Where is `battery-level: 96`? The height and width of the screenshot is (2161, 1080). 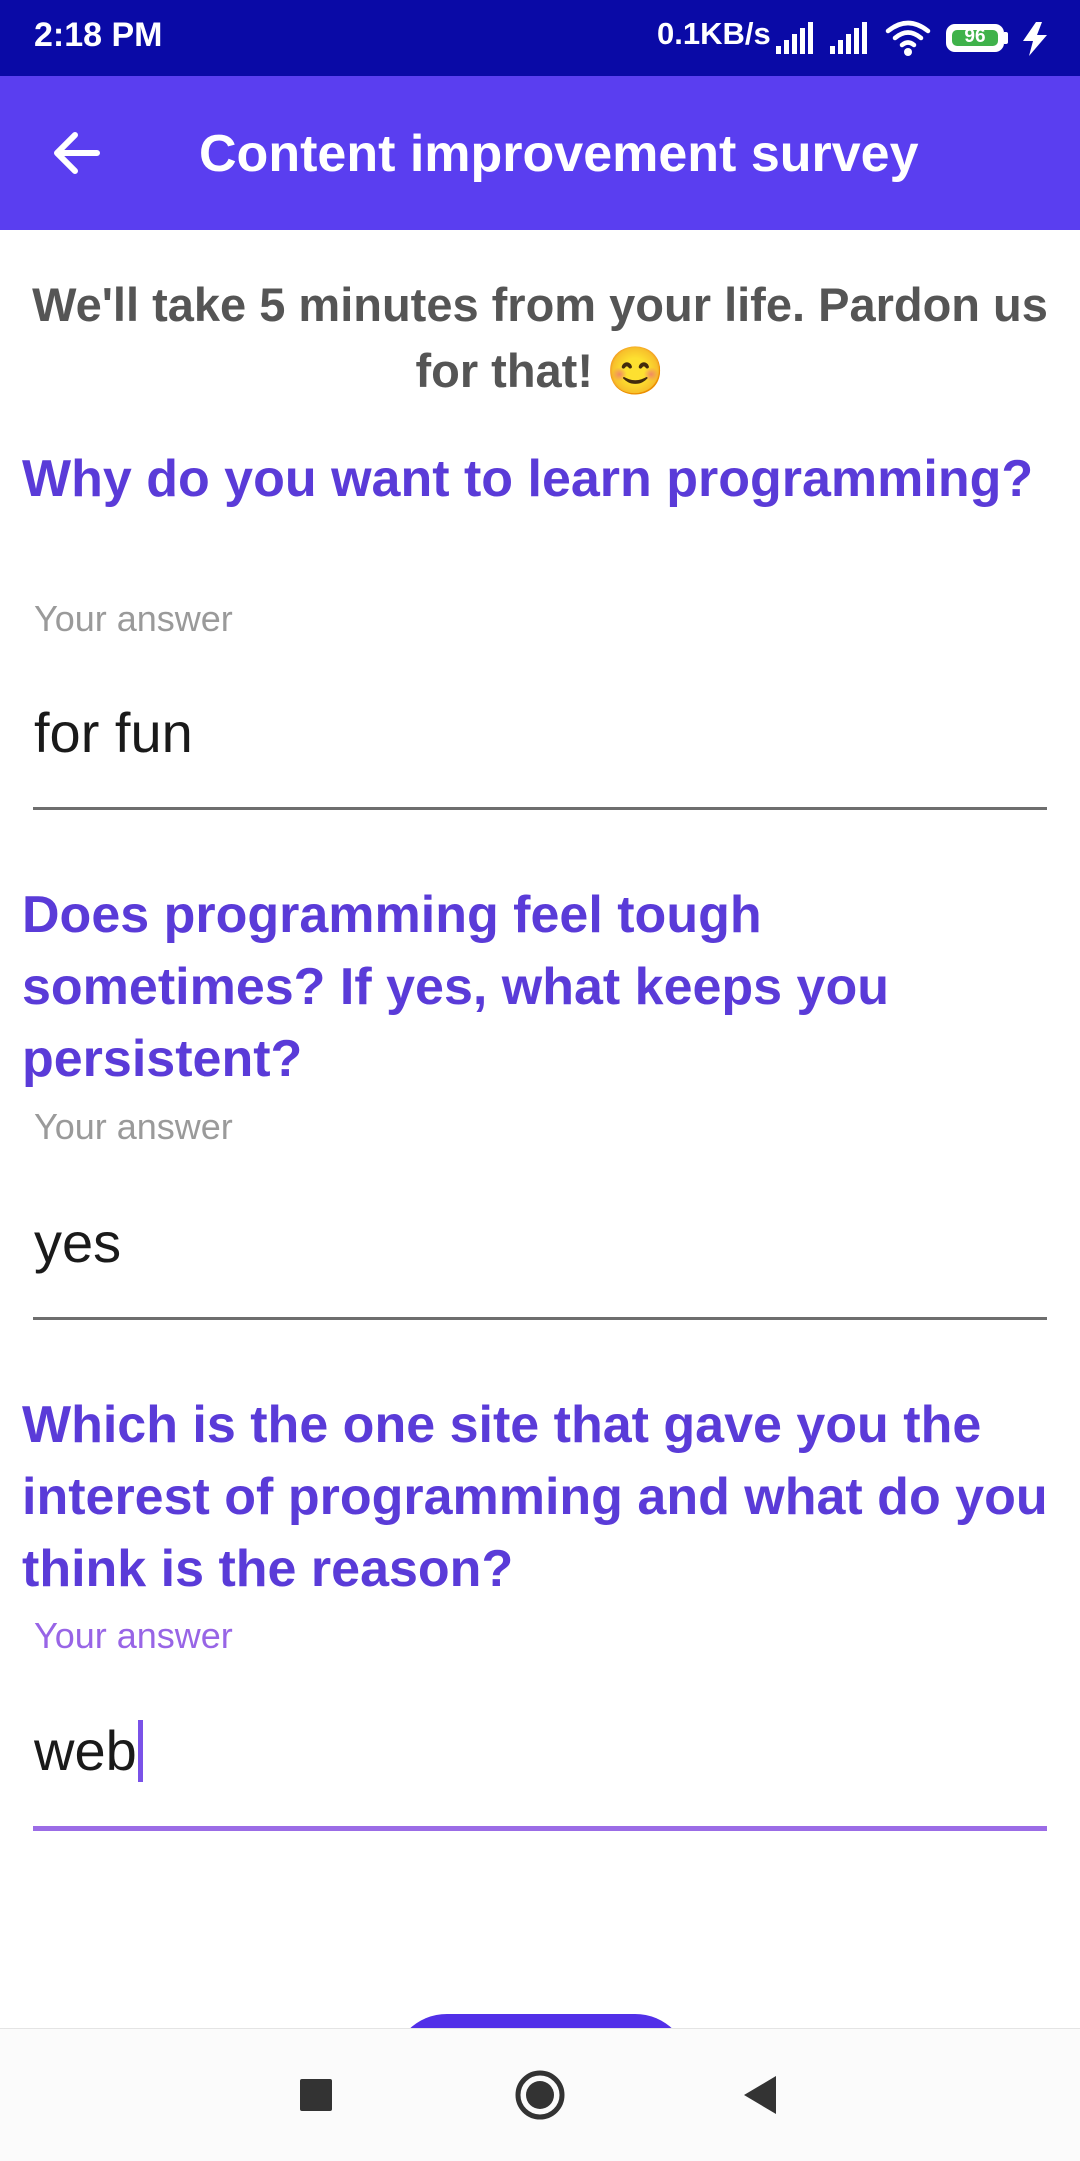 battery-level: 96 is located at coordinates (975, 36).